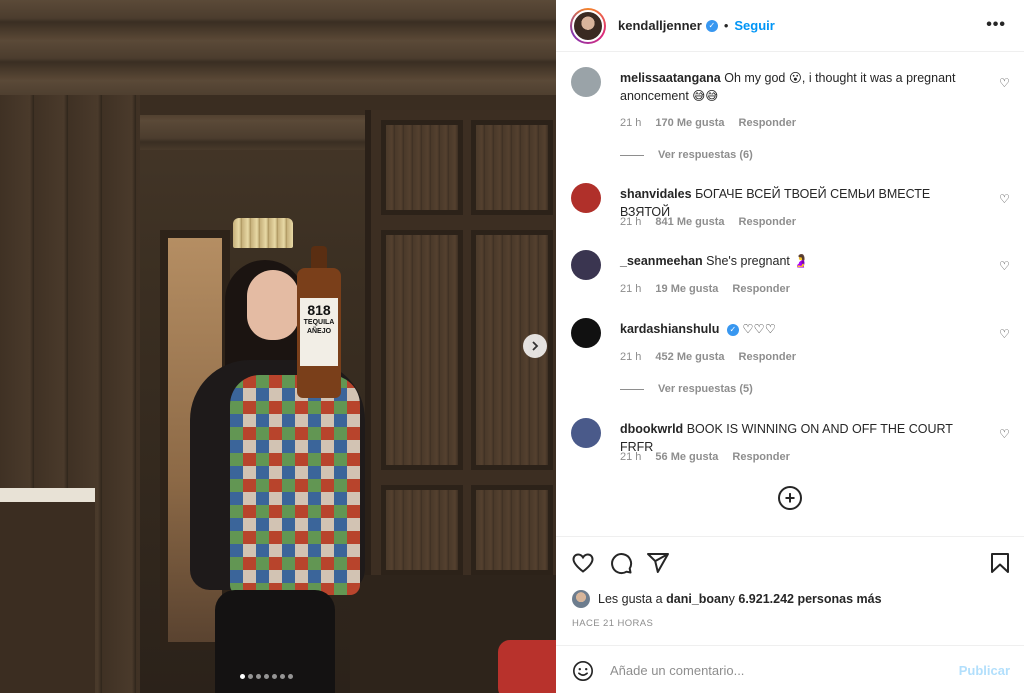 The height and width of the screenshot is (693, 1024). What do you see at coordinates (527, 666) in the screenshot?
I see `photo-pillow` at bounding box center [527, 666].